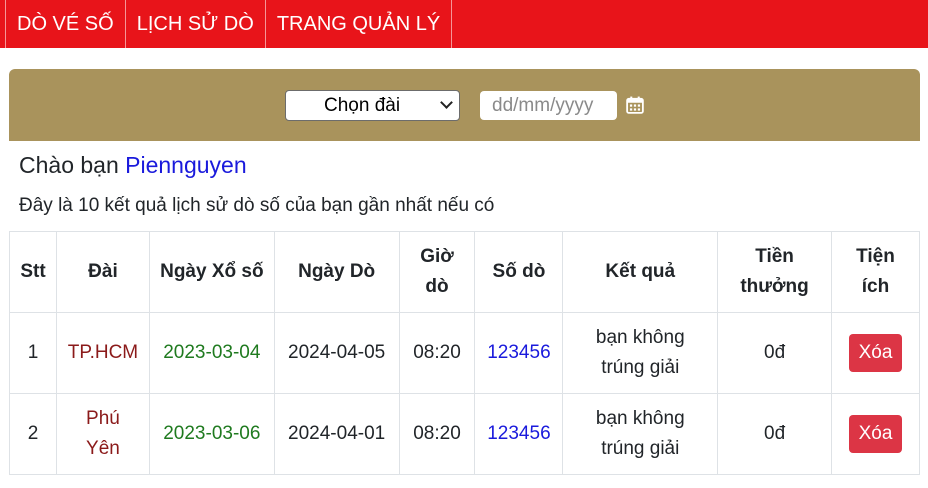 This screenshot has width=928, height=488. I want to click on greeting: Chào bạn Piennguyen, so click(133, 165).